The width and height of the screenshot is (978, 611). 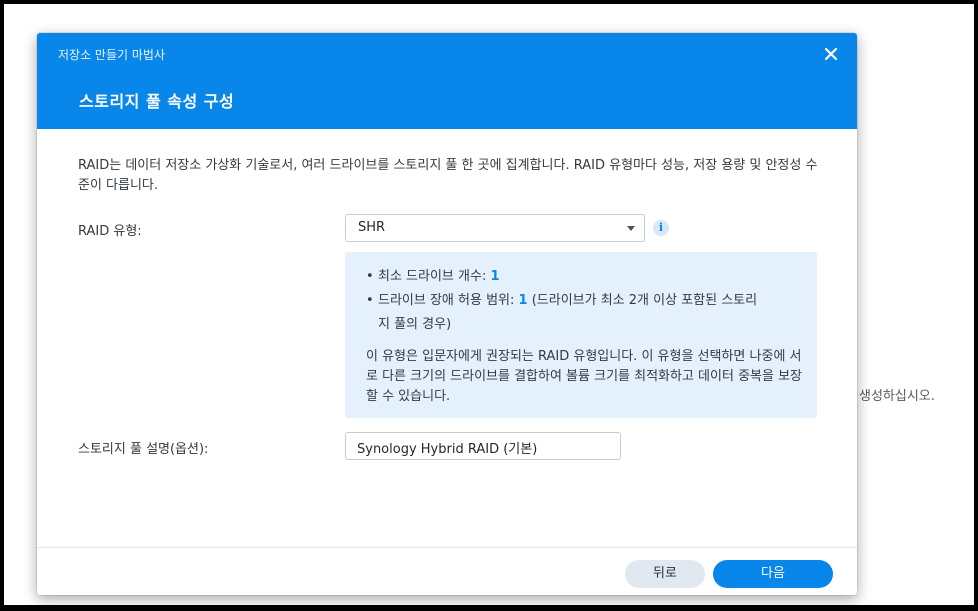 What do you see at coordinates (523, 300) in the screenshot?
I see `fault-tolerance-value: 1` at bounding box center [523, 300].